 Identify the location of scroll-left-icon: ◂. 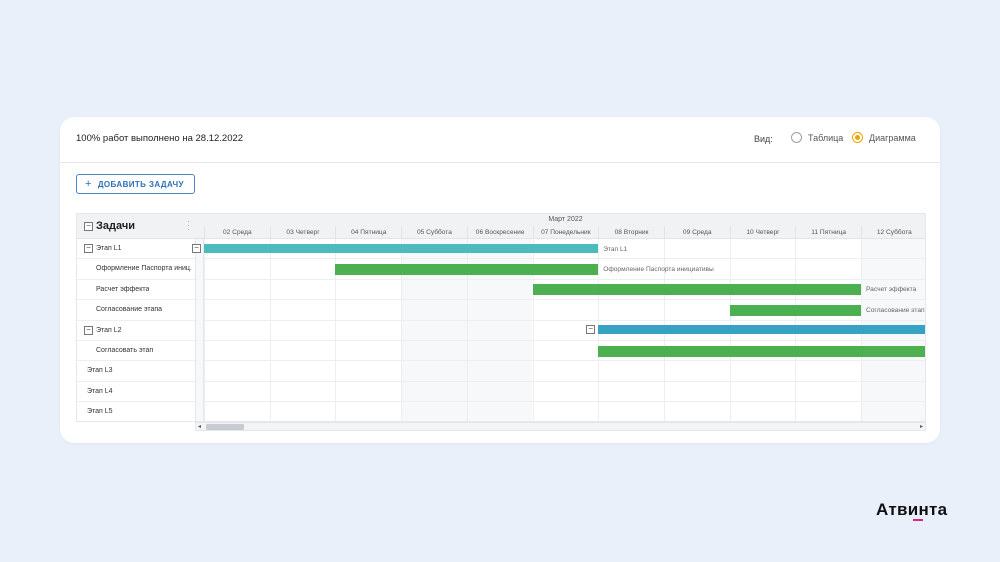
(199, 427).